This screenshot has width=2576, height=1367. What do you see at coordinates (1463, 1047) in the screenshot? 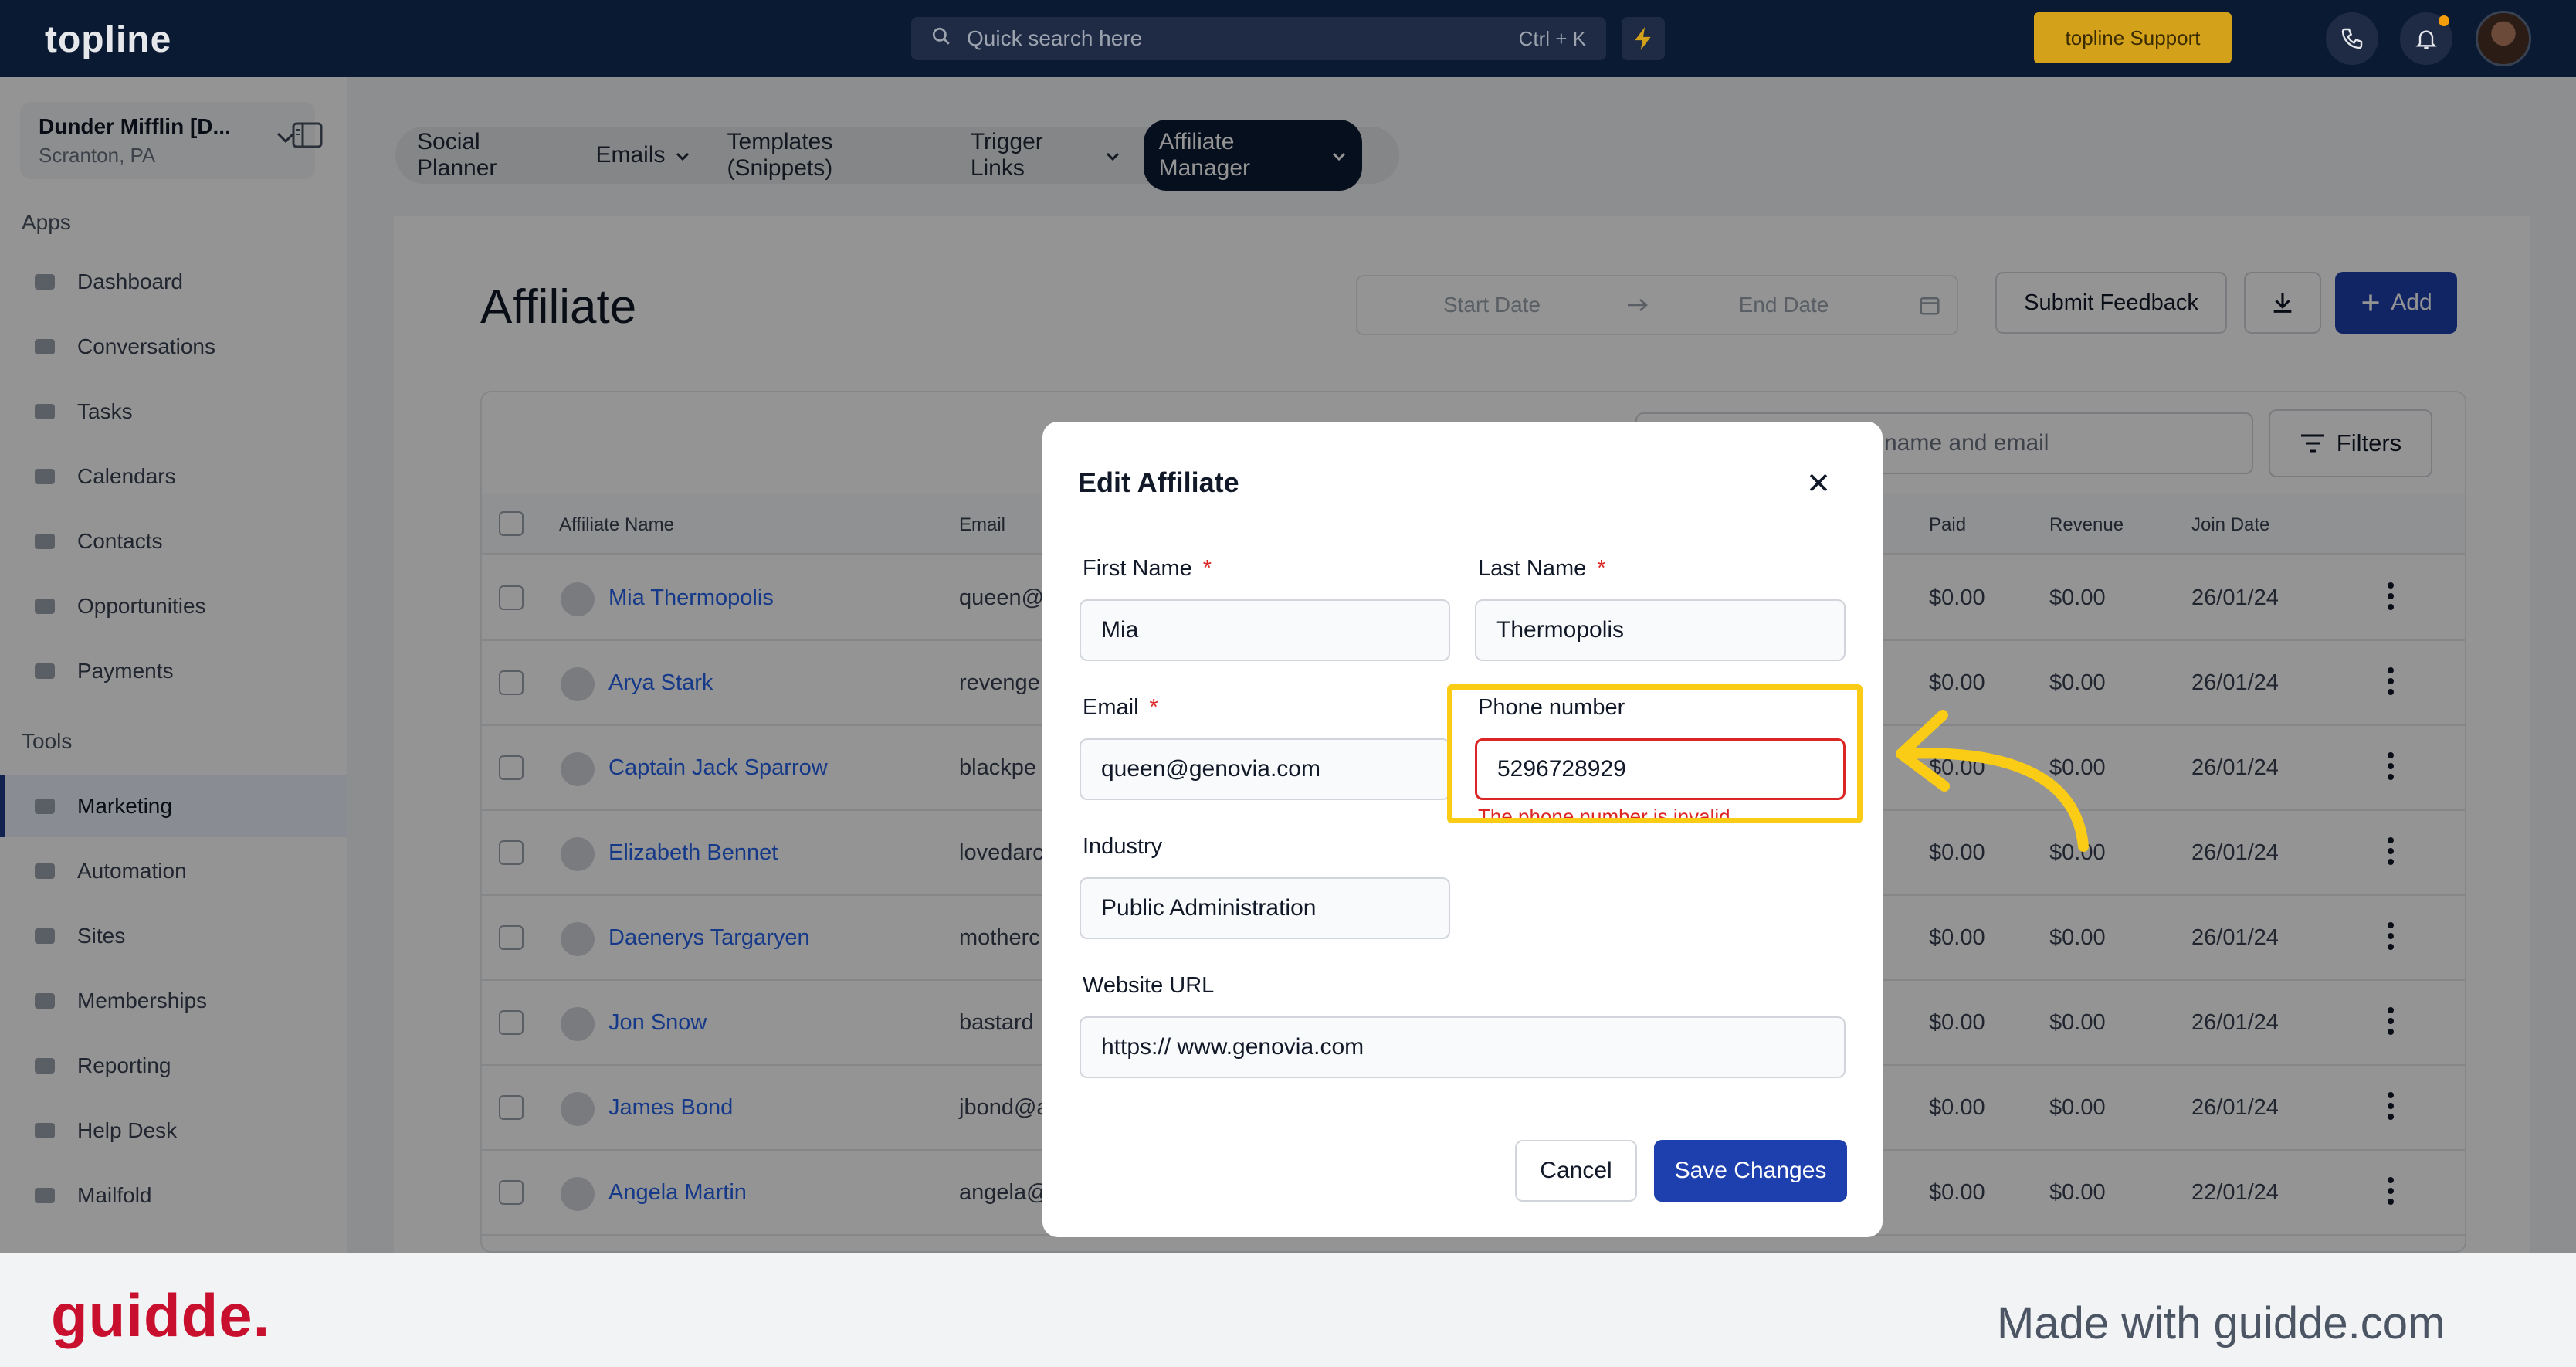
I see `website-url-input: https:// www.genovia.com` at bounding box center [1463, 1047].